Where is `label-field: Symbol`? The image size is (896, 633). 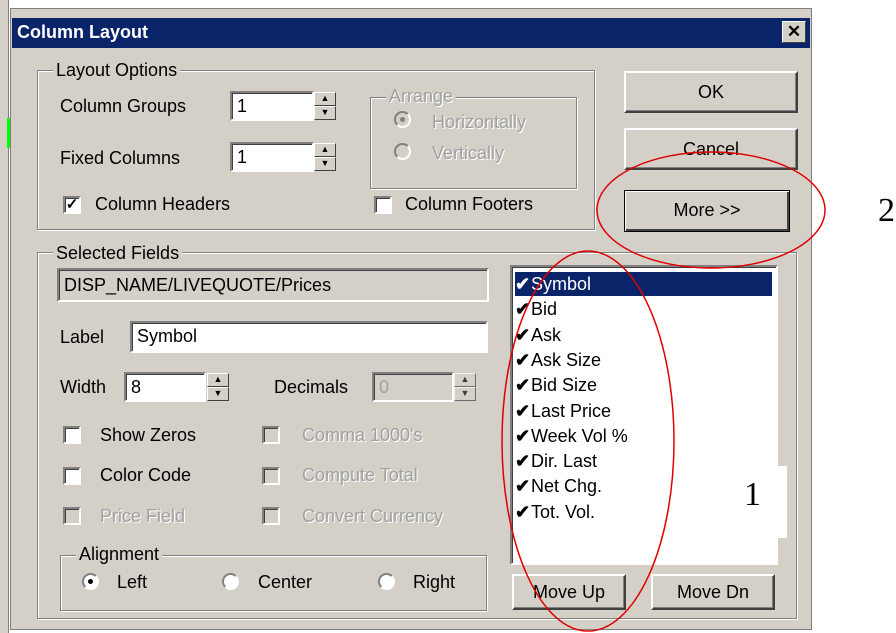 label-field: Symbol is located at coordinates (309, 337).